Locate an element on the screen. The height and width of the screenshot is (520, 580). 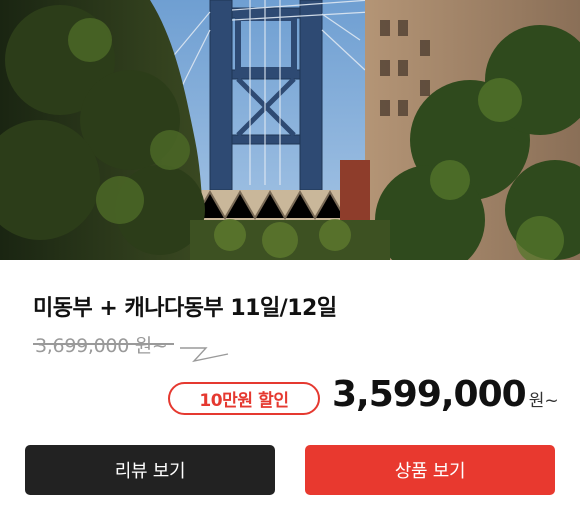
original-price-text: 3,699,000 원~ is located at coordinates (101, 346).